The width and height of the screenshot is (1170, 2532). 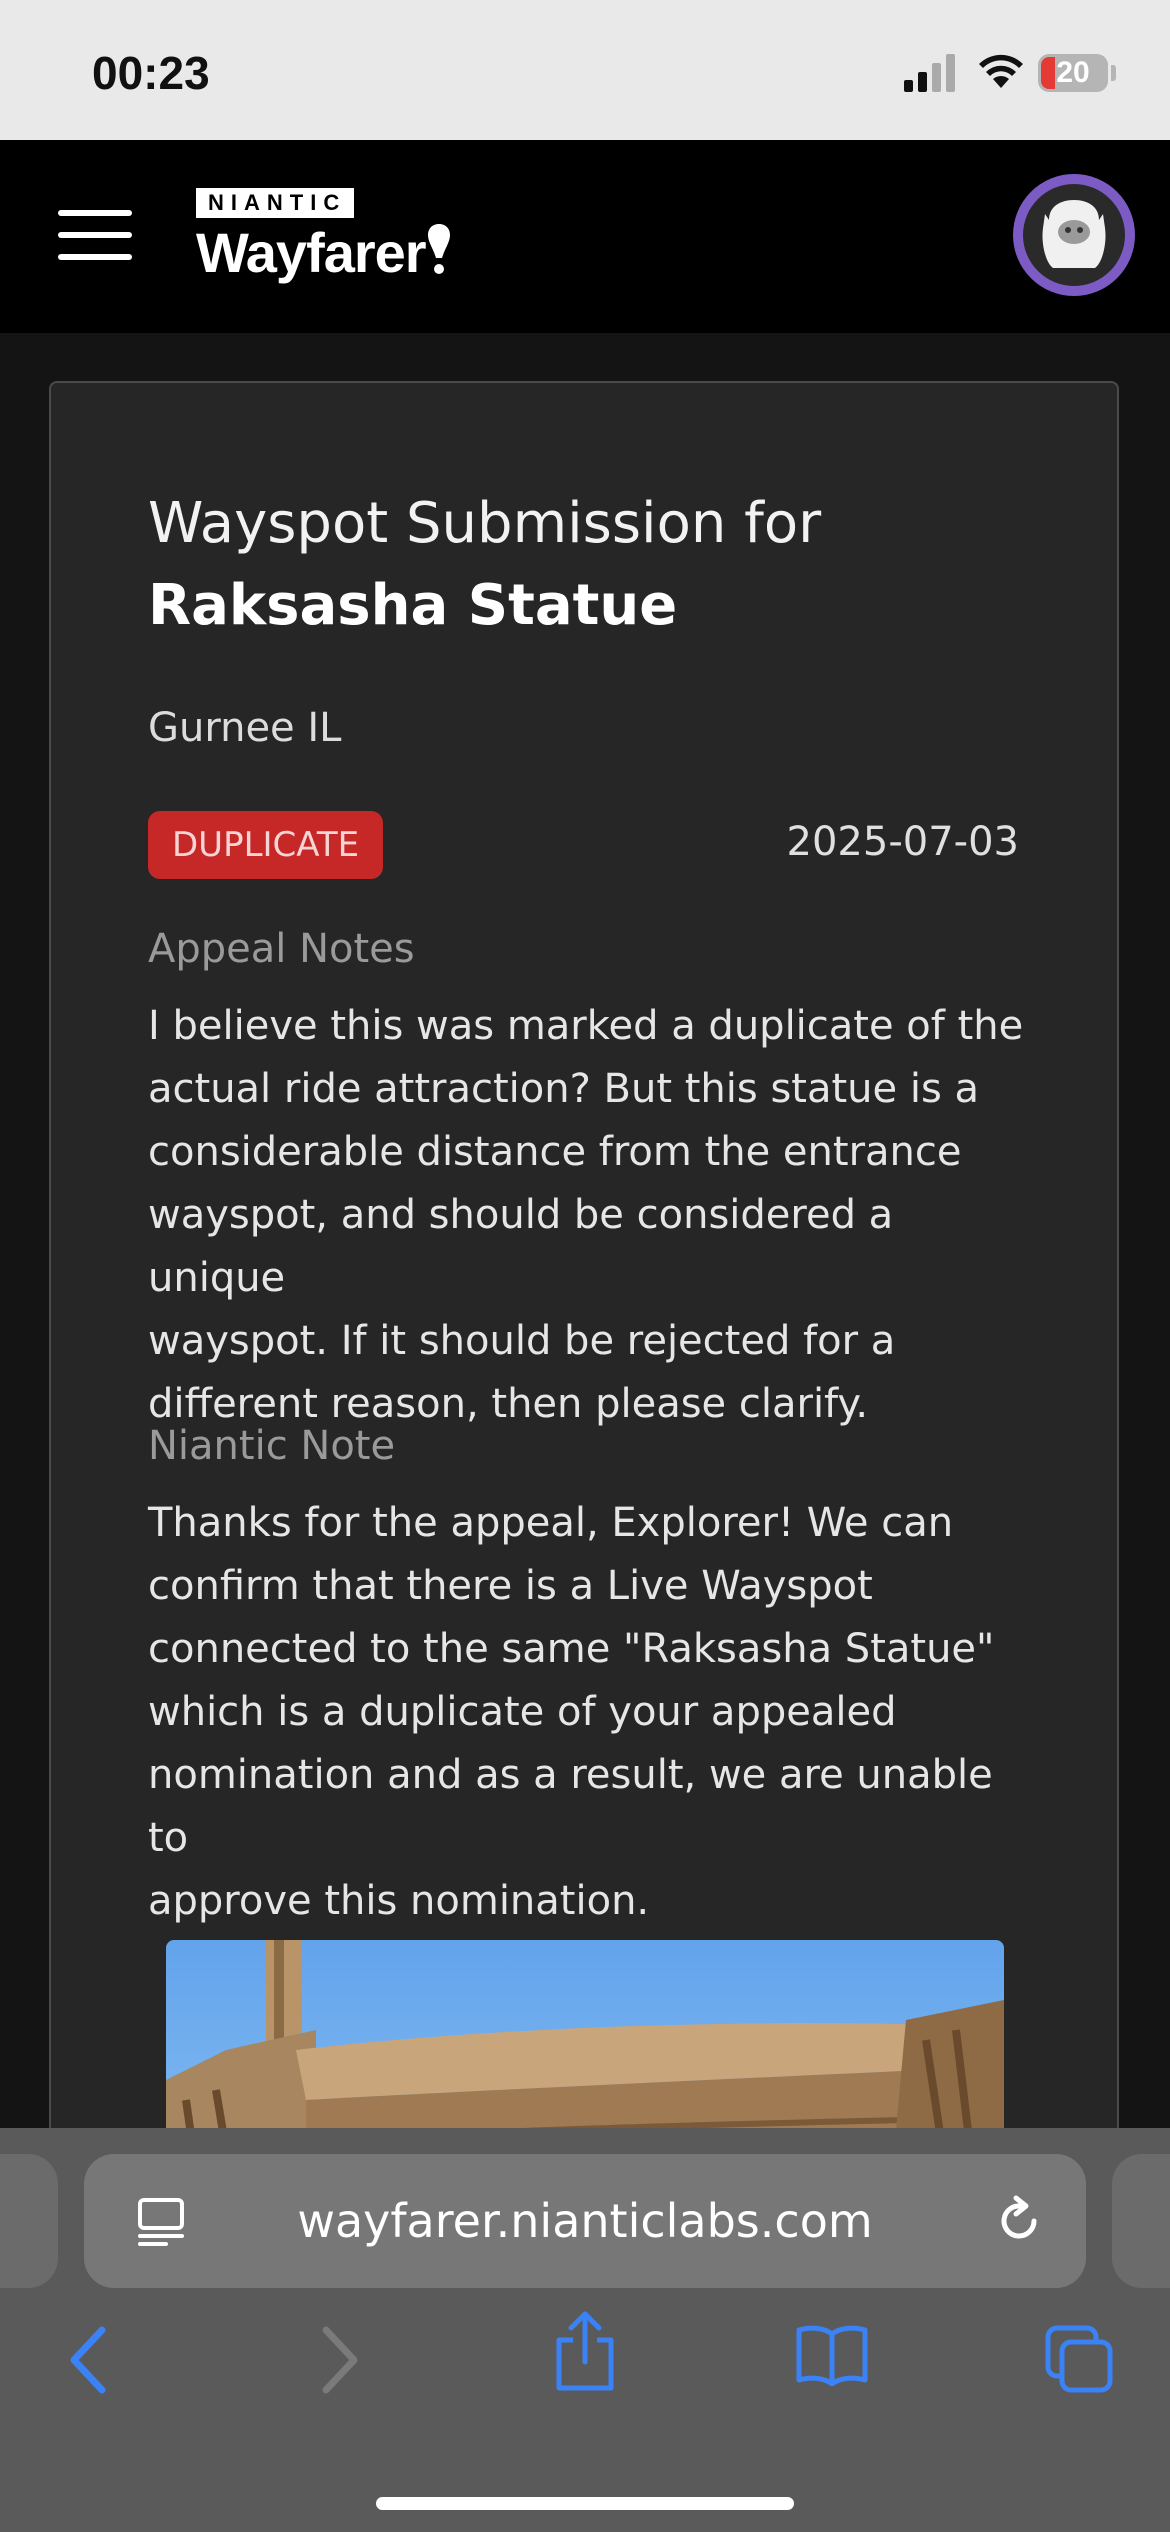 I want to click on battery-level: 20, so click(x=1073, y=72).